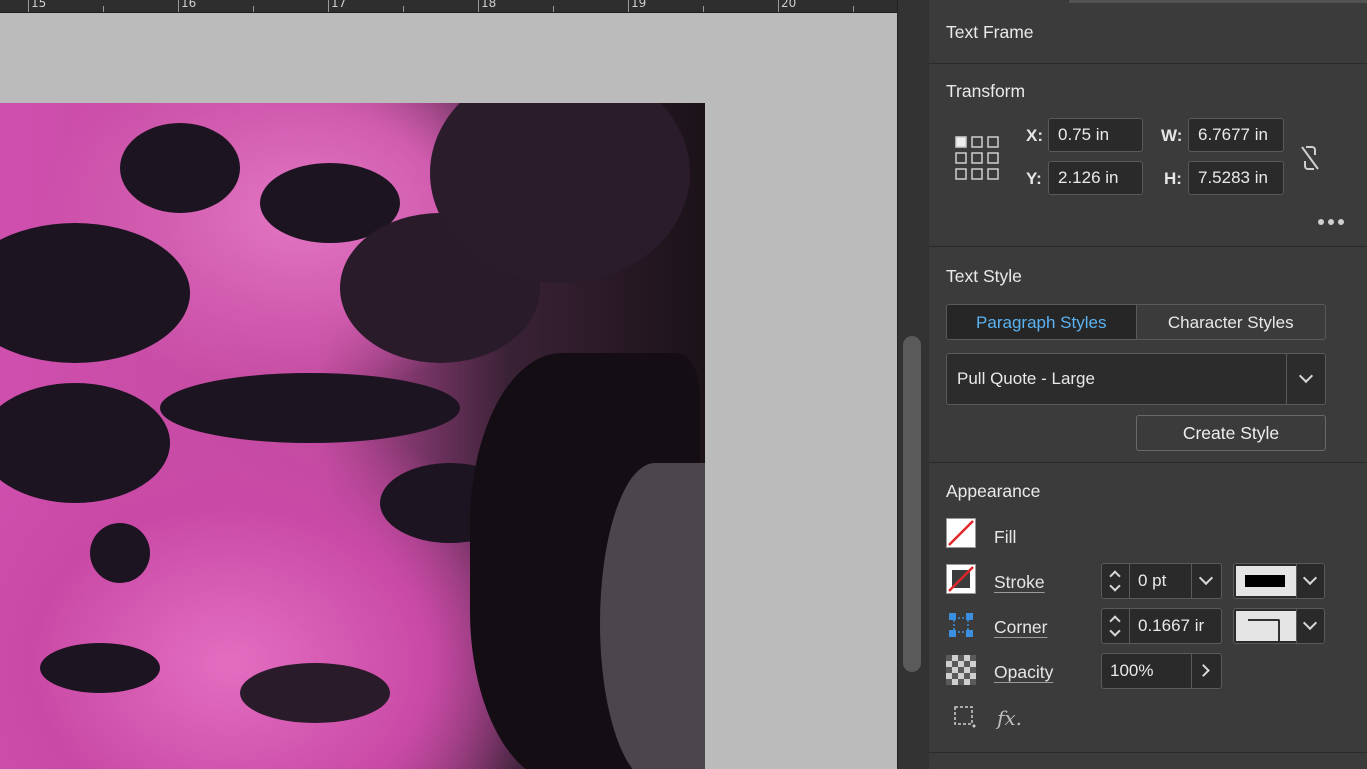 The height and width of the screenshot is (769, 1367). I want to click on fx-icon: fx., so click(1009, 718).